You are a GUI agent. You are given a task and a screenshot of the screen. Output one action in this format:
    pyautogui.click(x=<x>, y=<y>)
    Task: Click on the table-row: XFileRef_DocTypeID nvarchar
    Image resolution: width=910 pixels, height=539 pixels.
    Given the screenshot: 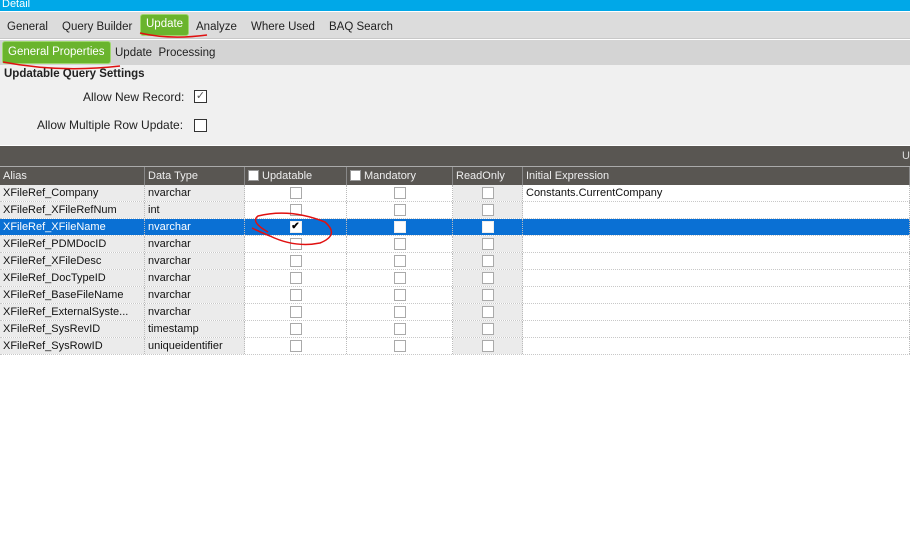 What is the action you would take?
    pyautogui.click(x=455, y=278)
    